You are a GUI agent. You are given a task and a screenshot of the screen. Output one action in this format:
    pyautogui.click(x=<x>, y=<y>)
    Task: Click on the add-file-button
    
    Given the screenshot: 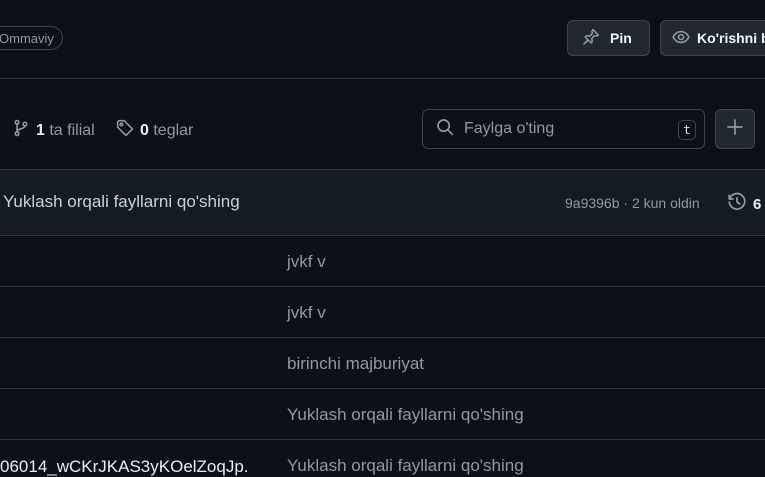 What is the action you would take?
    pyautogui.click(x=735, y=129)
    